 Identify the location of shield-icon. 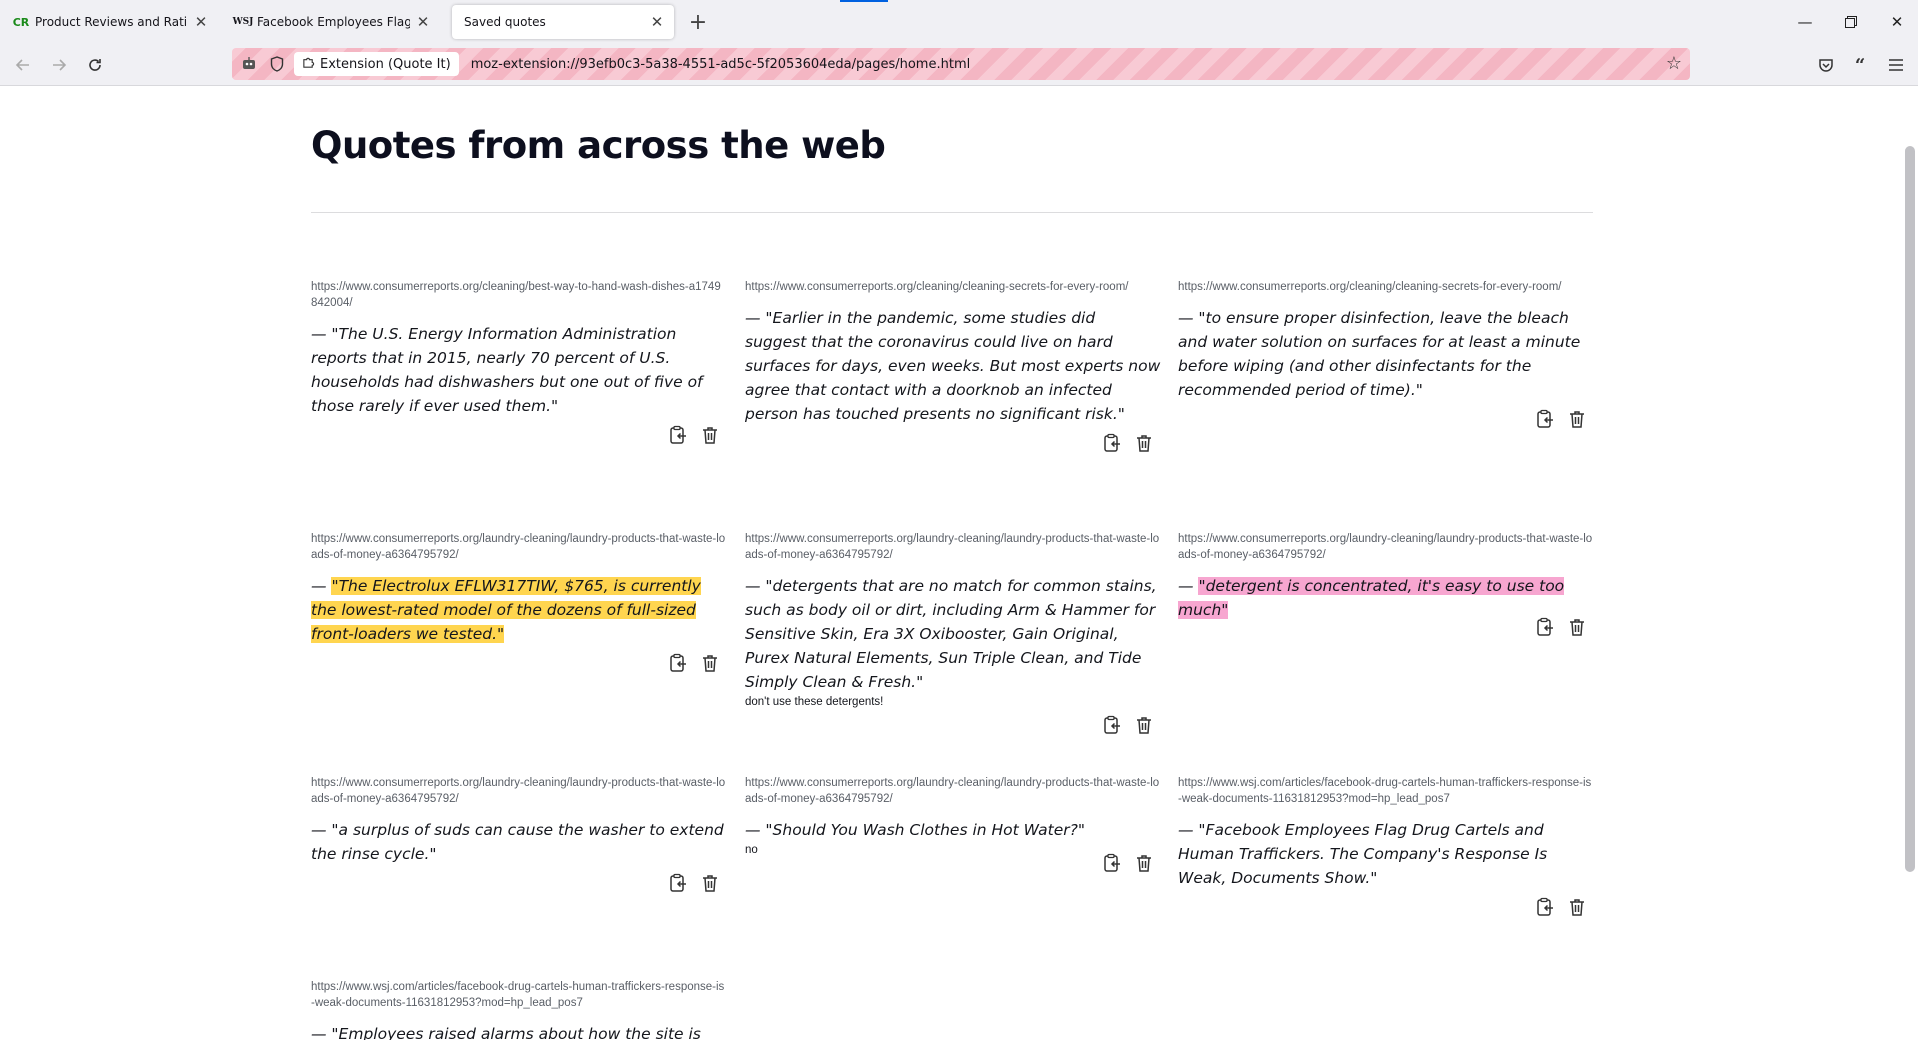
(277, 64).